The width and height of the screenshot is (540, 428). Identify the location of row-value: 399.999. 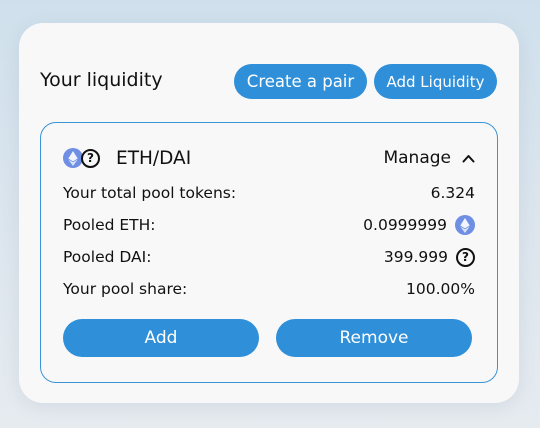
(415, 257).